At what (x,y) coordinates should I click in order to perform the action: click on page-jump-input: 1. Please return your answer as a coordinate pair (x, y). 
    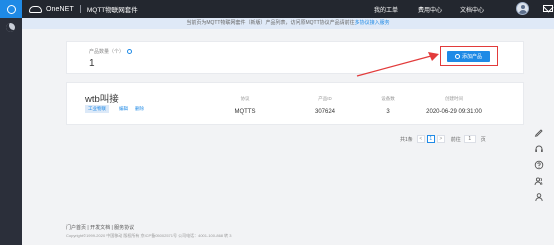
    Looking at the image, I should click on (469, 139).